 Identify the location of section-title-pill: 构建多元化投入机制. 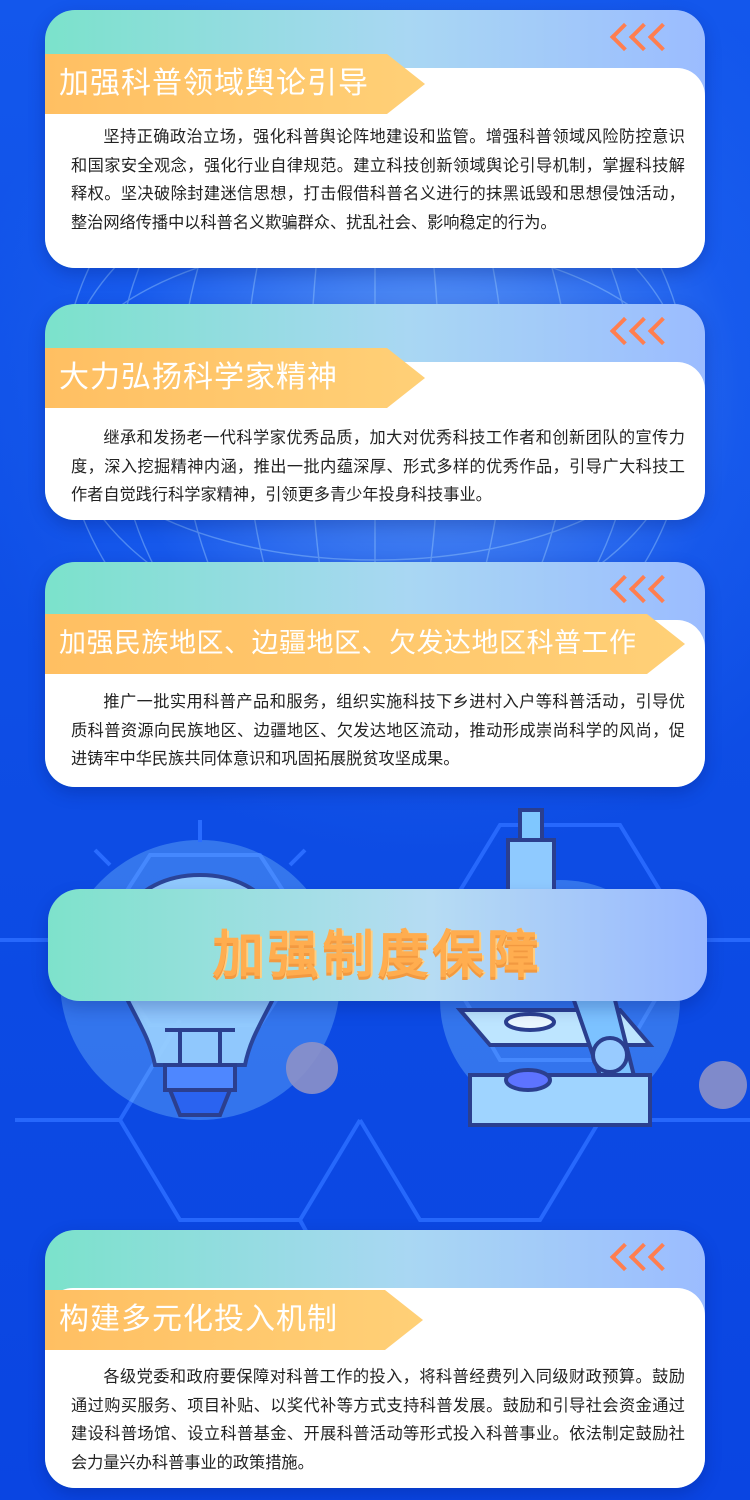
(234, 1320).